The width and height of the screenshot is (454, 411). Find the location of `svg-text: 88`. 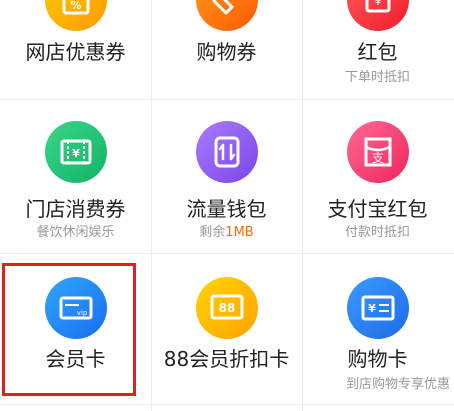

svg-text: 88 is located at coordinates (226, 308).